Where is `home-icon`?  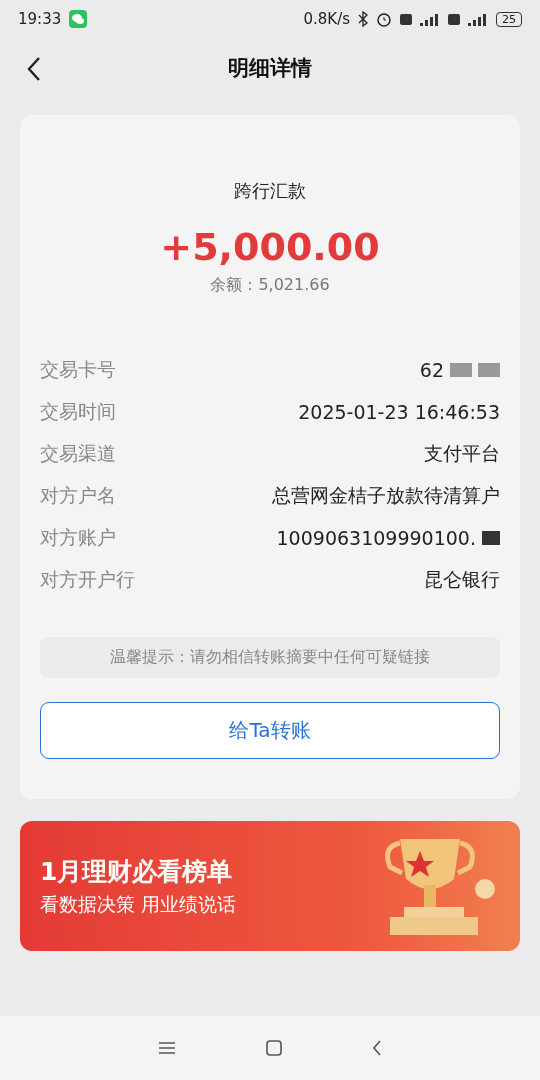
home-icon is located at coordinates (274, 1048).